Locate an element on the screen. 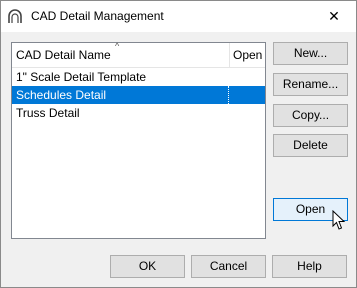  close-icon: ✕ is located at coordinates (334, 16).